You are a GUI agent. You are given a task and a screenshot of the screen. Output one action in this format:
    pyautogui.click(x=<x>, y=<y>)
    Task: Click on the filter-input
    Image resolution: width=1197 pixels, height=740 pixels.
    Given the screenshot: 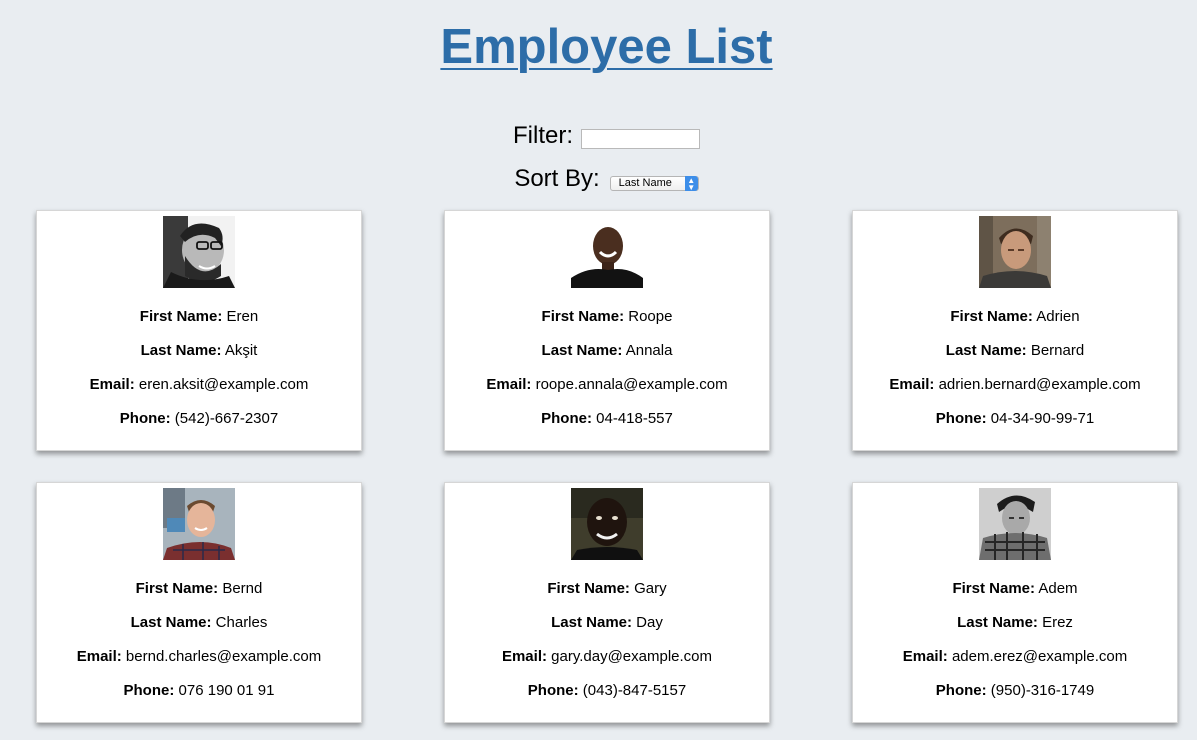 What is the action you would take?
    pyautogui.click(x=640, y=139)
    